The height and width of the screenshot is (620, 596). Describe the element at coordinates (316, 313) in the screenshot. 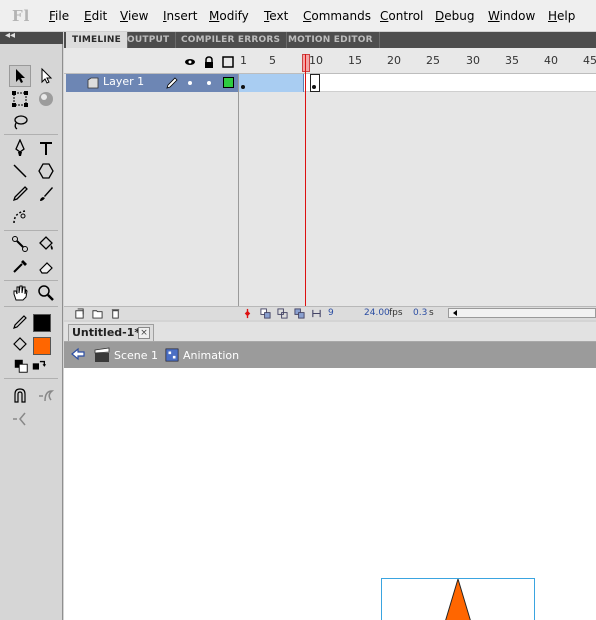

I see `modify-markers-icon` at that location.